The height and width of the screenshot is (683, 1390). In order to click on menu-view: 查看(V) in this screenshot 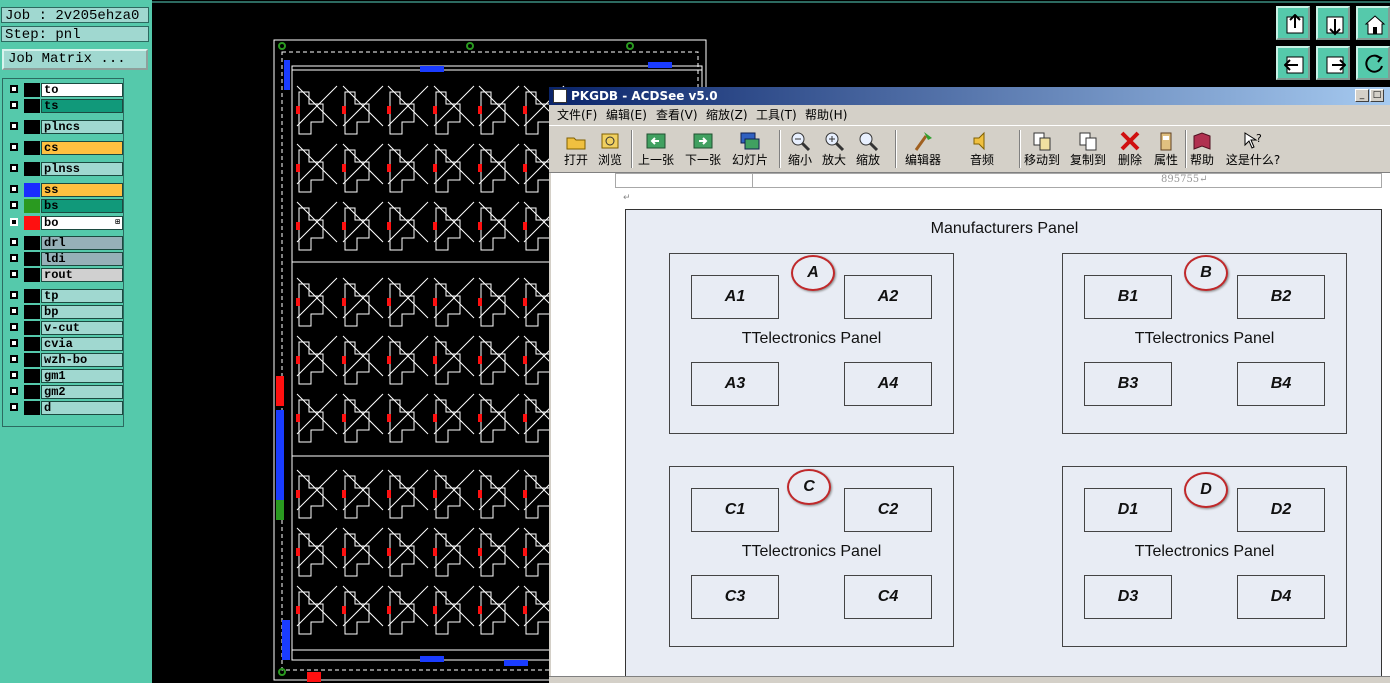, I will do `click(677, 115)`.